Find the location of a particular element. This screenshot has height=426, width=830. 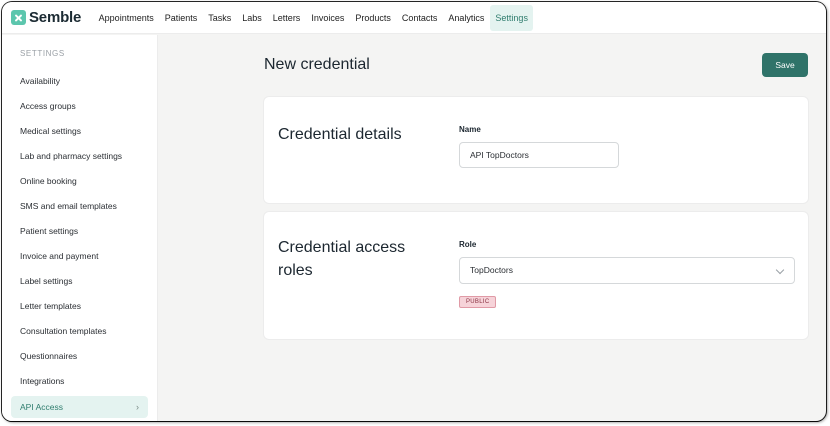

logo: Semble is located at coordinates (46, 17).